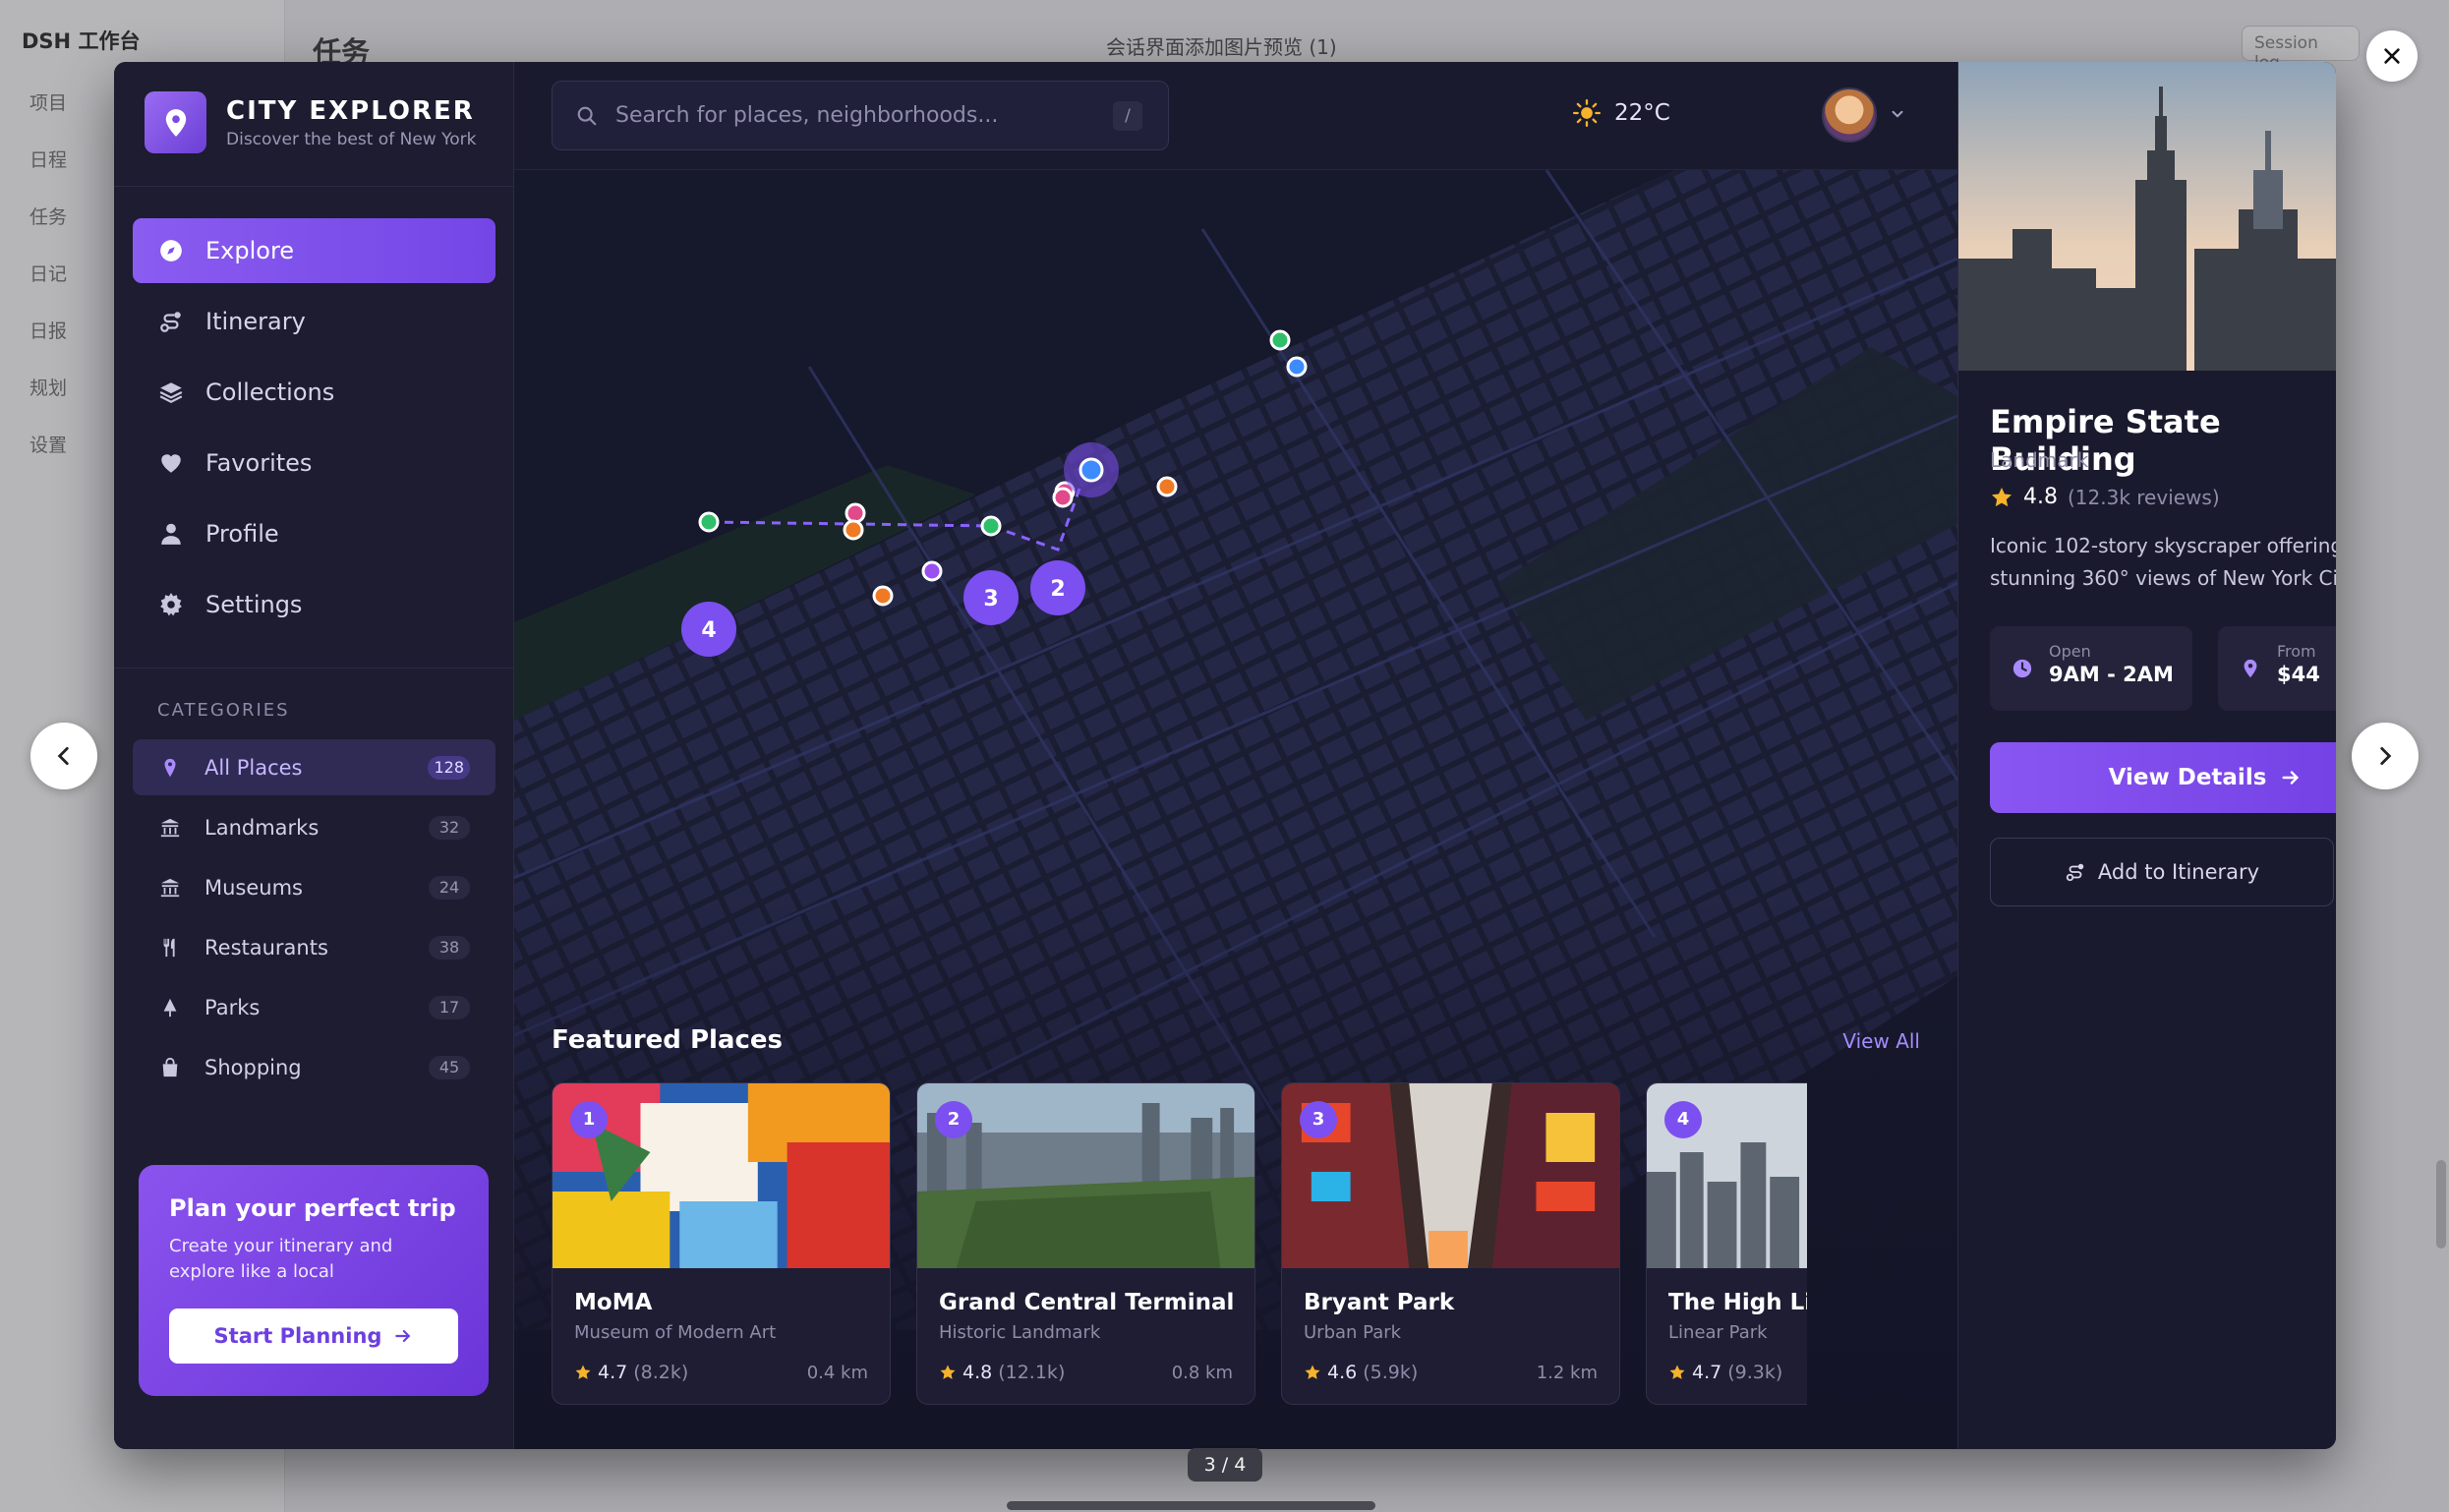 Image resolution: width=2449 pixels, height=1512 pixels. What do you see at coordinates (2075, 872) in the screenshot?
I see `route-icon` at bounding box center [2075, 872].